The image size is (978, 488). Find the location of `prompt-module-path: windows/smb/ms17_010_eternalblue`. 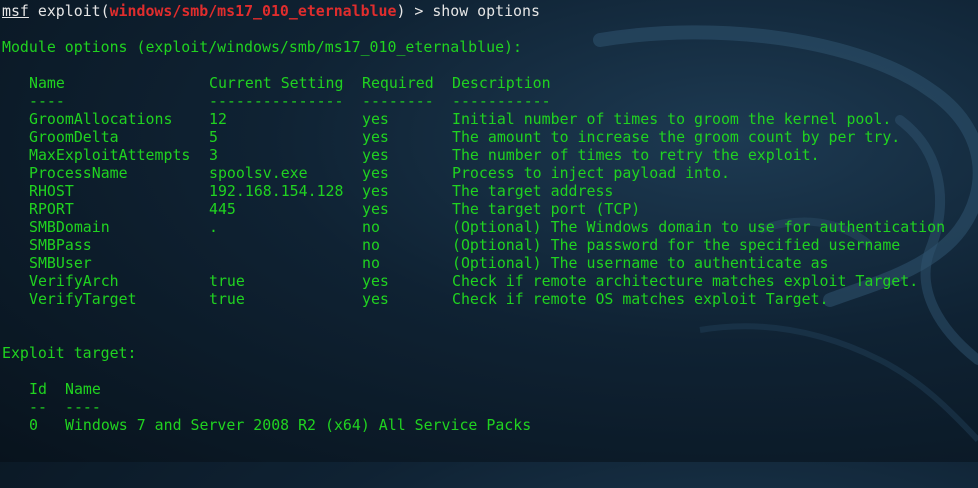

prompt-module-path: windows/smb/ms17_010_eternalblue is located at coordinates (253, 11).